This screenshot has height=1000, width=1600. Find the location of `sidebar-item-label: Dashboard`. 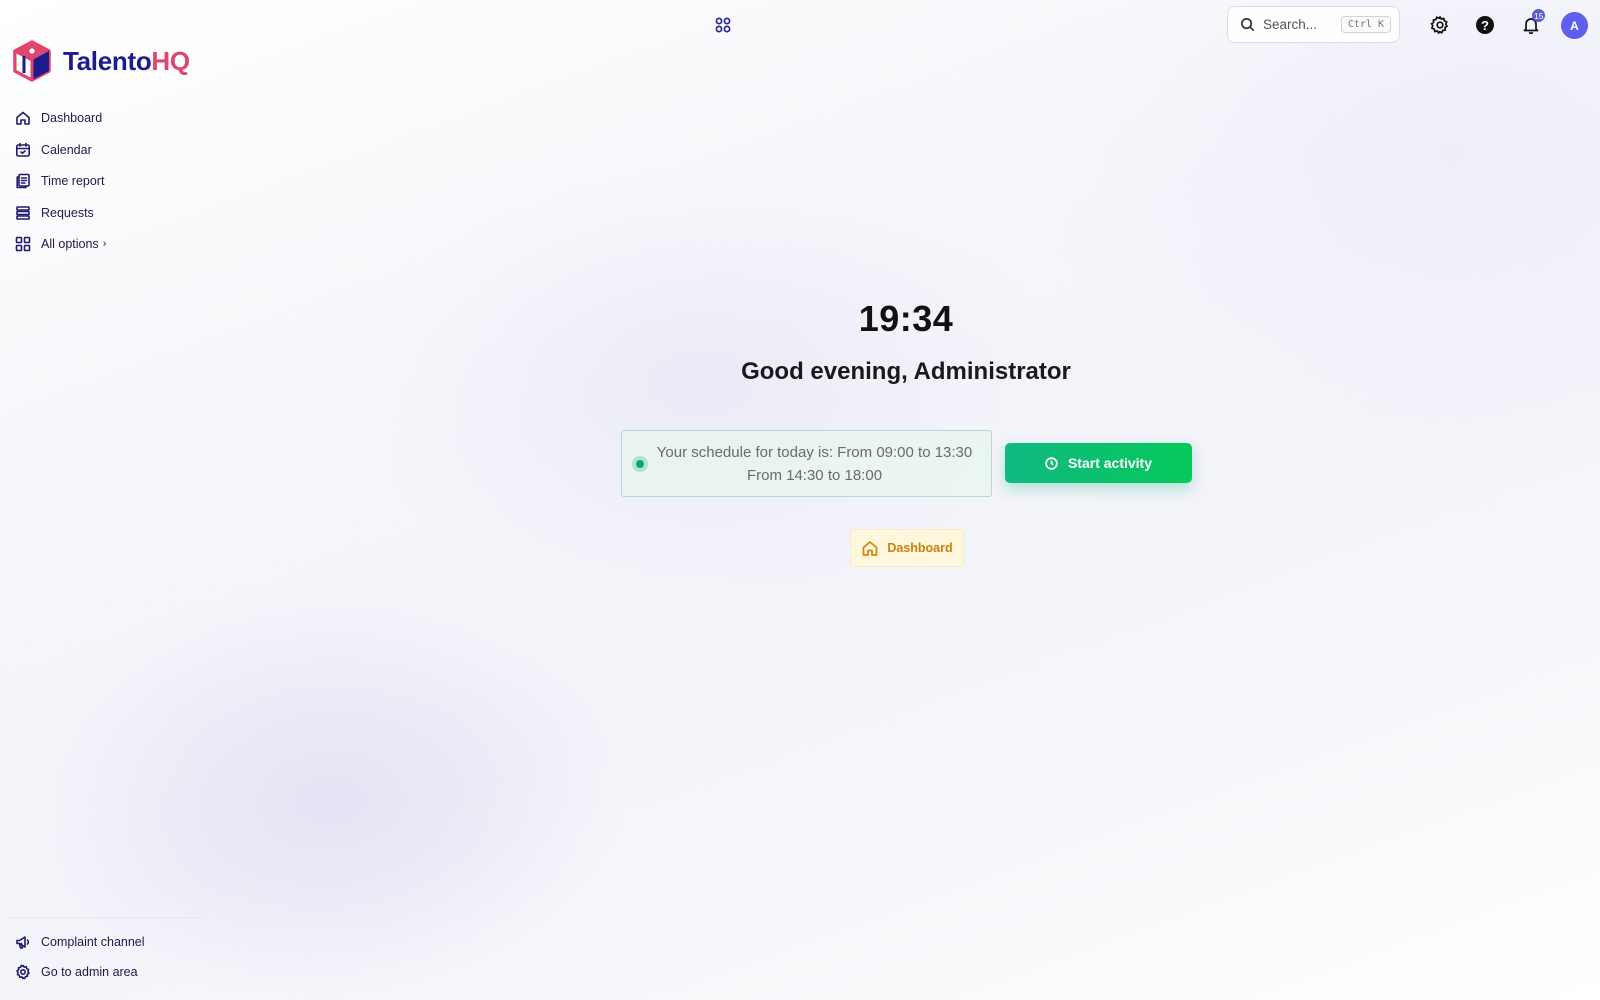

sidebar-item-label: Dashboard is located at coordinates (72, 118).